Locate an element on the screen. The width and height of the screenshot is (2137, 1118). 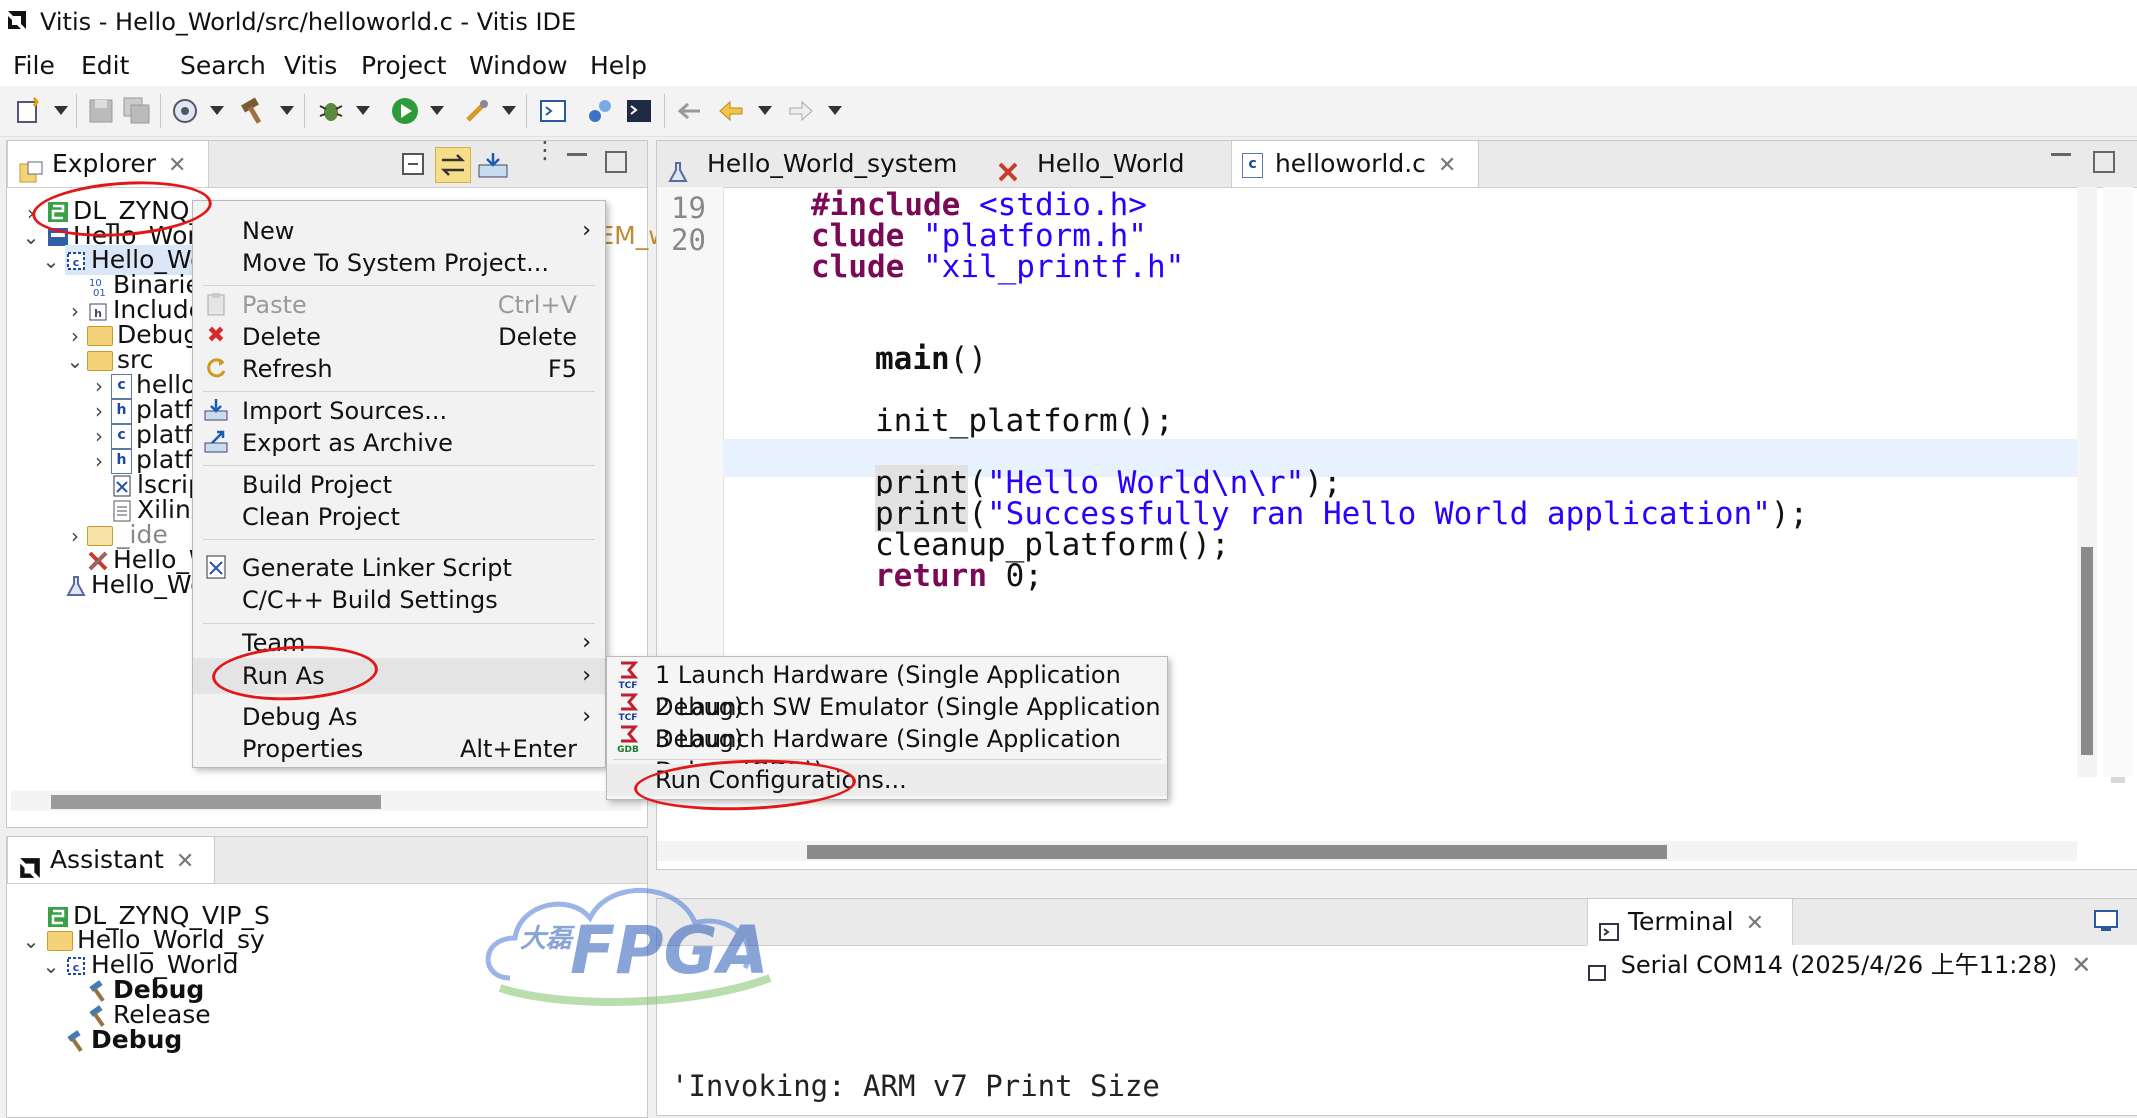
menu-item-accel: Ctrl+V is located at coordinates (537, 305).